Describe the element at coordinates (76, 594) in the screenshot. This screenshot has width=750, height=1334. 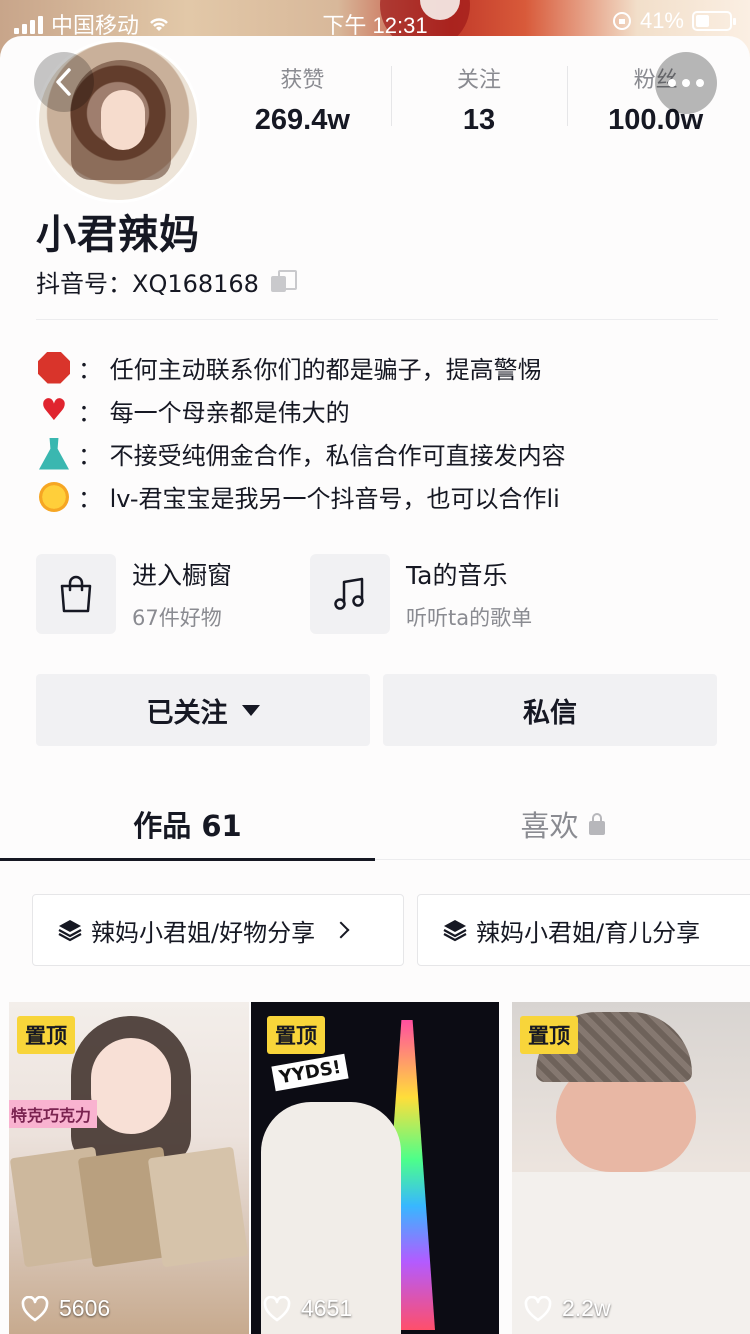
I see `shopping-bag-icon` at that location.